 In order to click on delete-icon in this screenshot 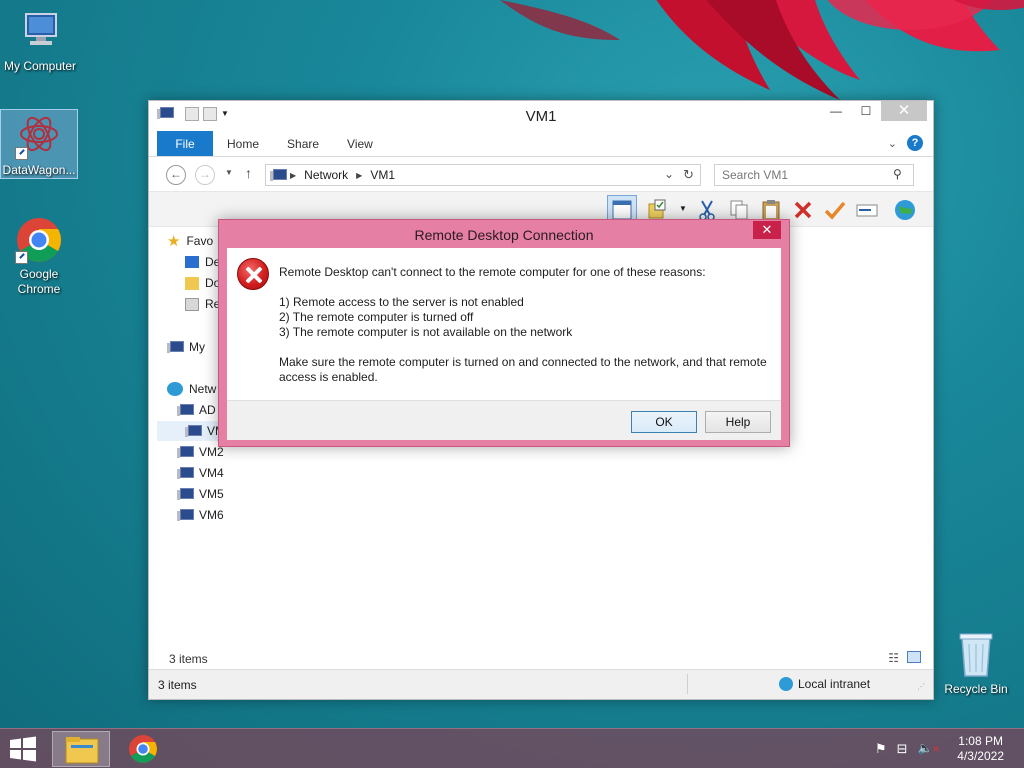, I will do `click(803, 210)`.